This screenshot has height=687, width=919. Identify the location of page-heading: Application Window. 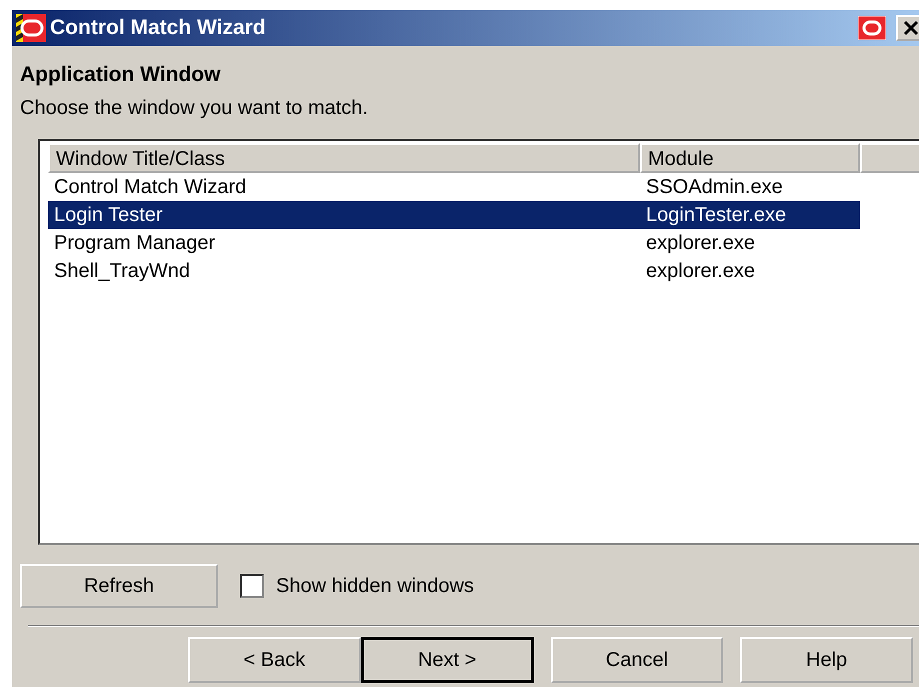
(121, 75).